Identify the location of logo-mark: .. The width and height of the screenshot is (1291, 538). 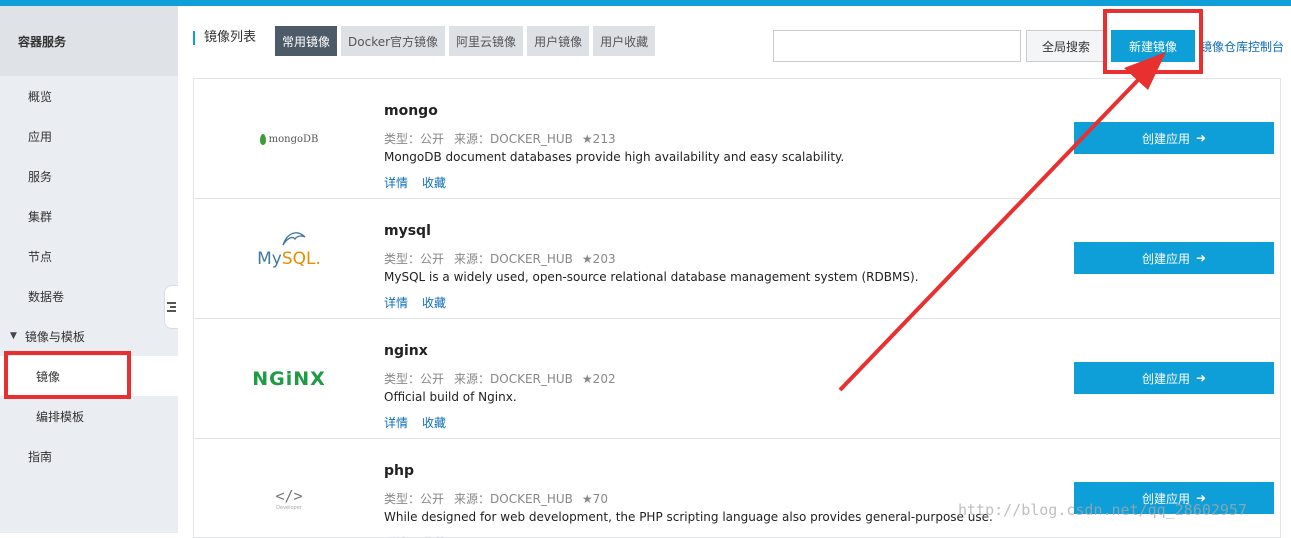
(318, 259).